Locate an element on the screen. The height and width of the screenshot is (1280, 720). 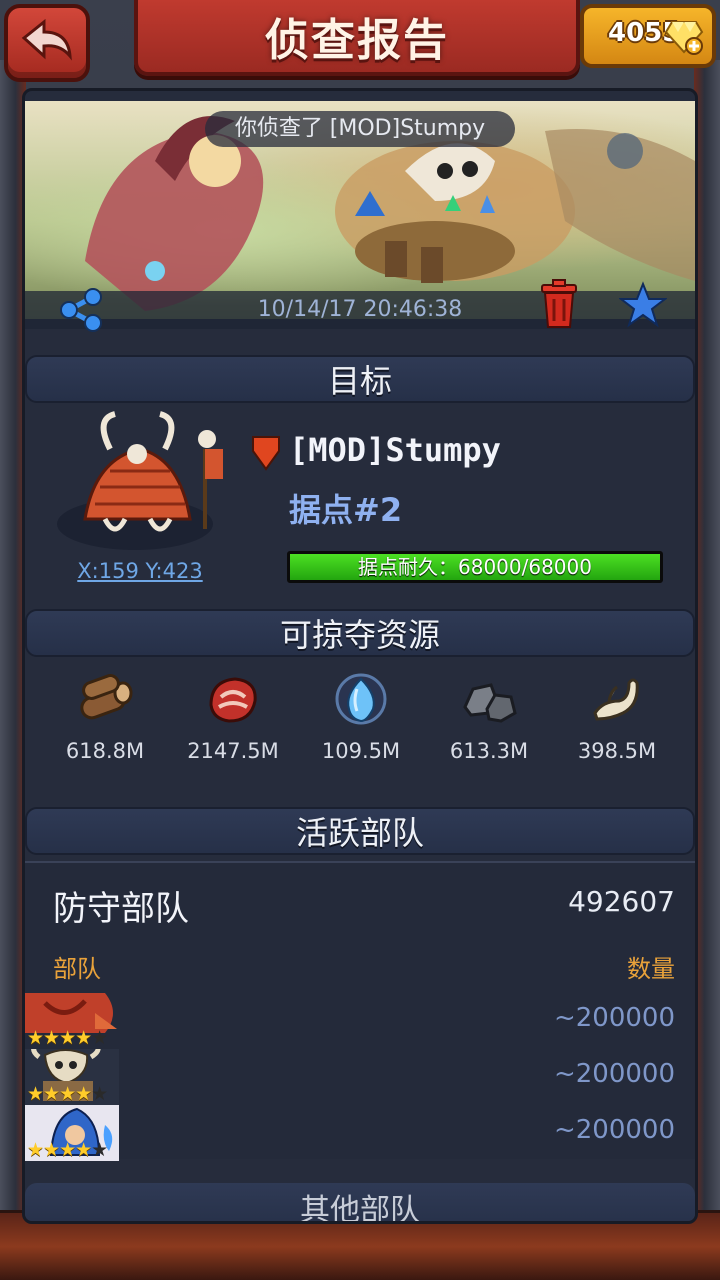
back-button is located at coordinates (47, 43).